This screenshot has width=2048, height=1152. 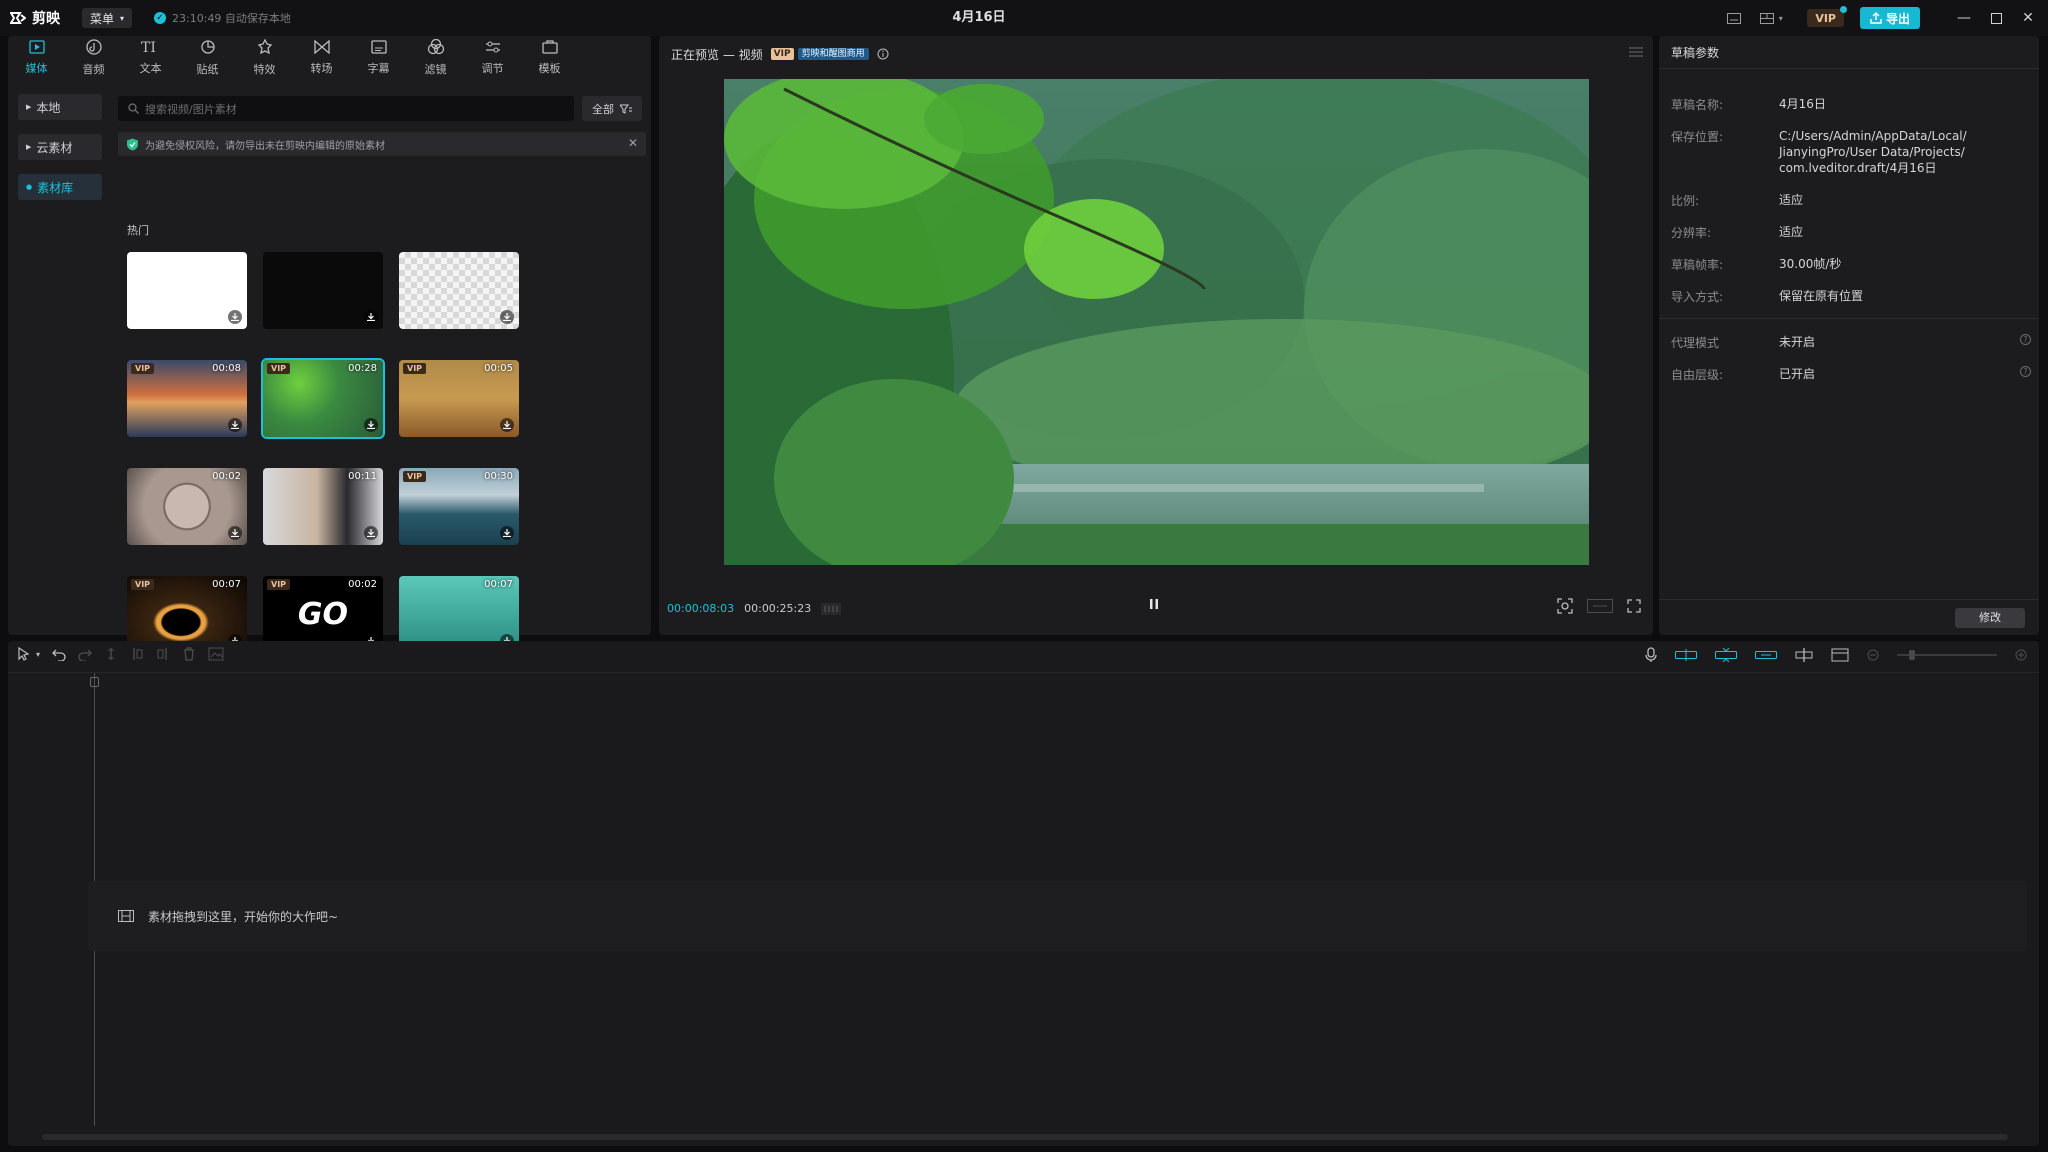 What do you see at coordinates (1726, 655) in the screenshot?
I see `auto-snap-icon` at bounding box center [1726, 655].